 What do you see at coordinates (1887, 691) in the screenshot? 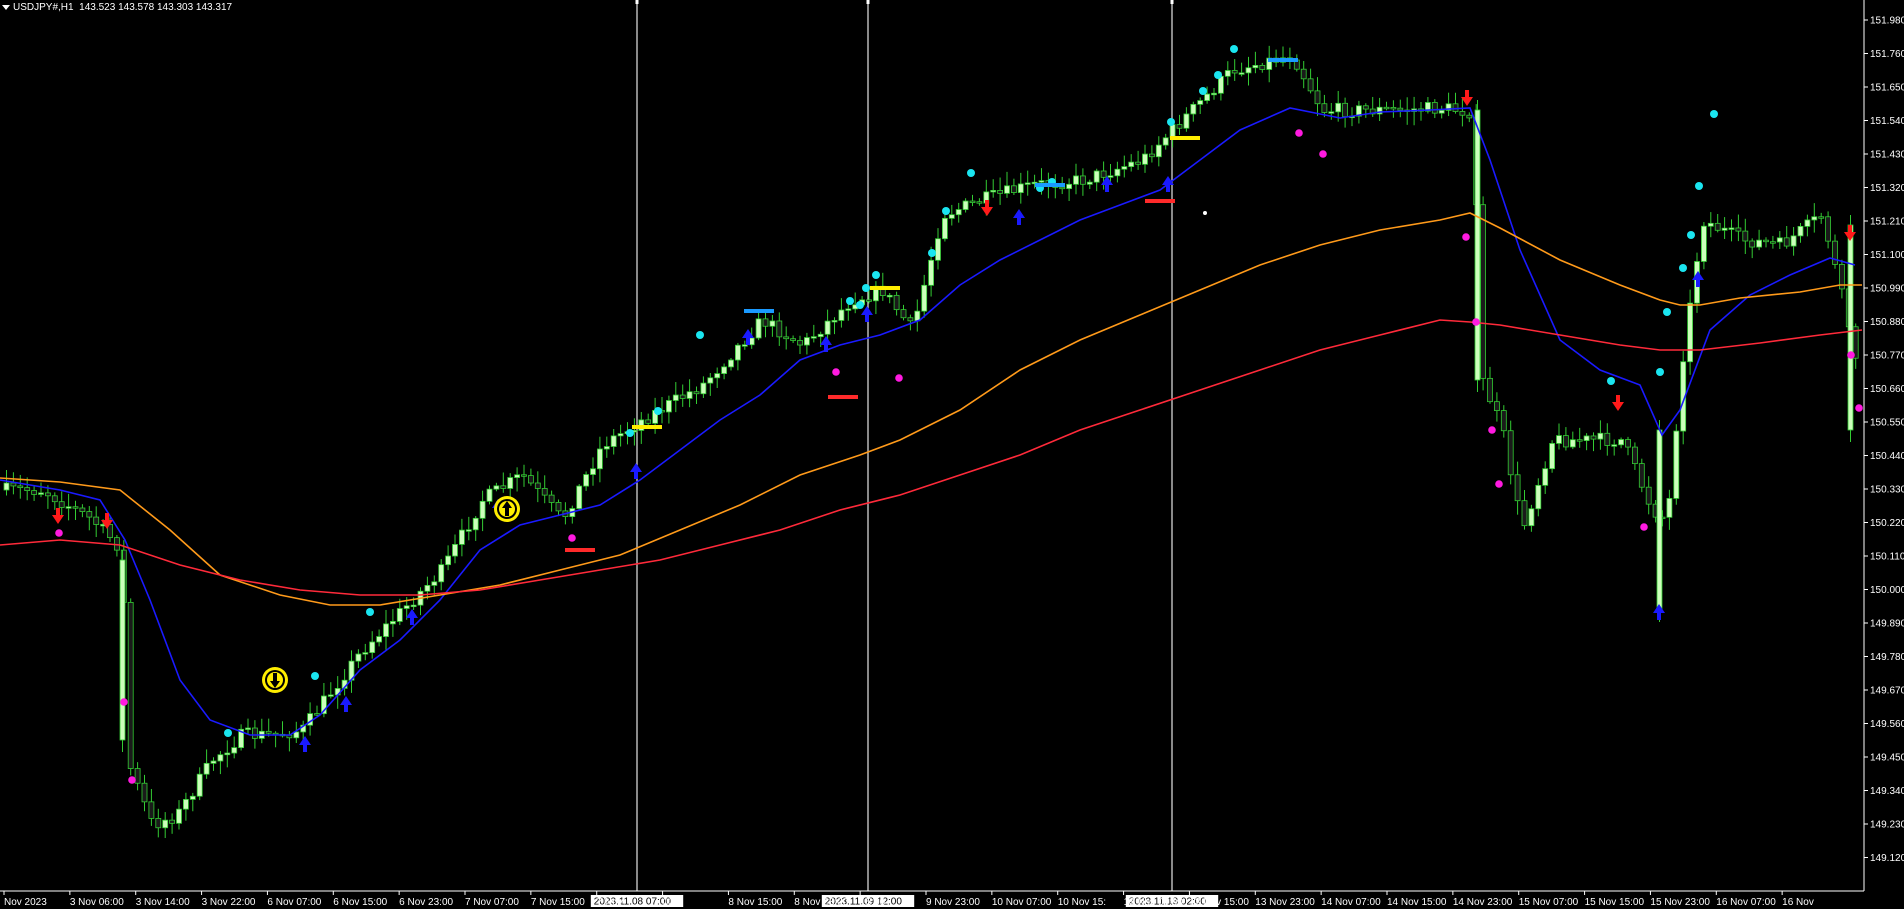
I see `price-label: 149.670` at bounding box center [1887, 691].